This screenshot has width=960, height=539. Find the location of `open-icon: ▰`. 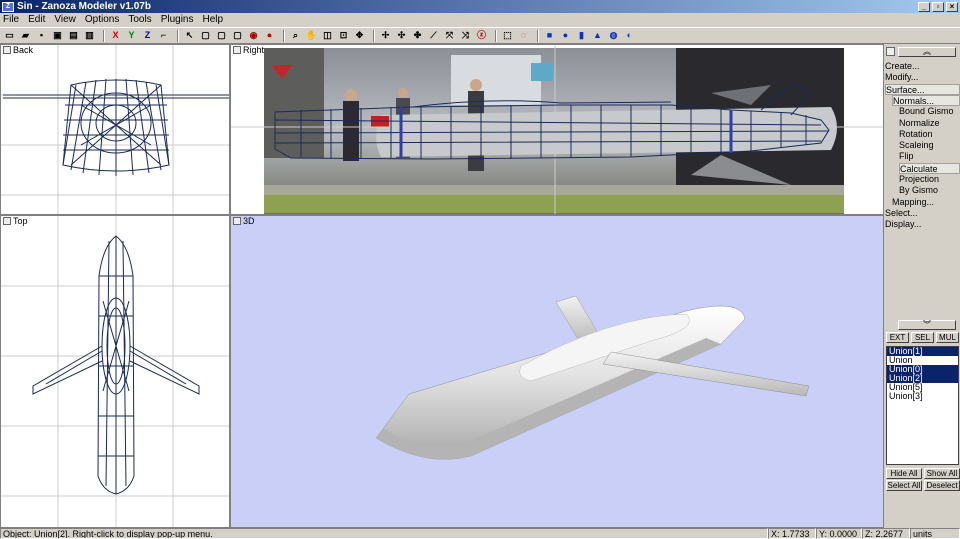

open-icon: ▰ is located at coordinates (25, 35).